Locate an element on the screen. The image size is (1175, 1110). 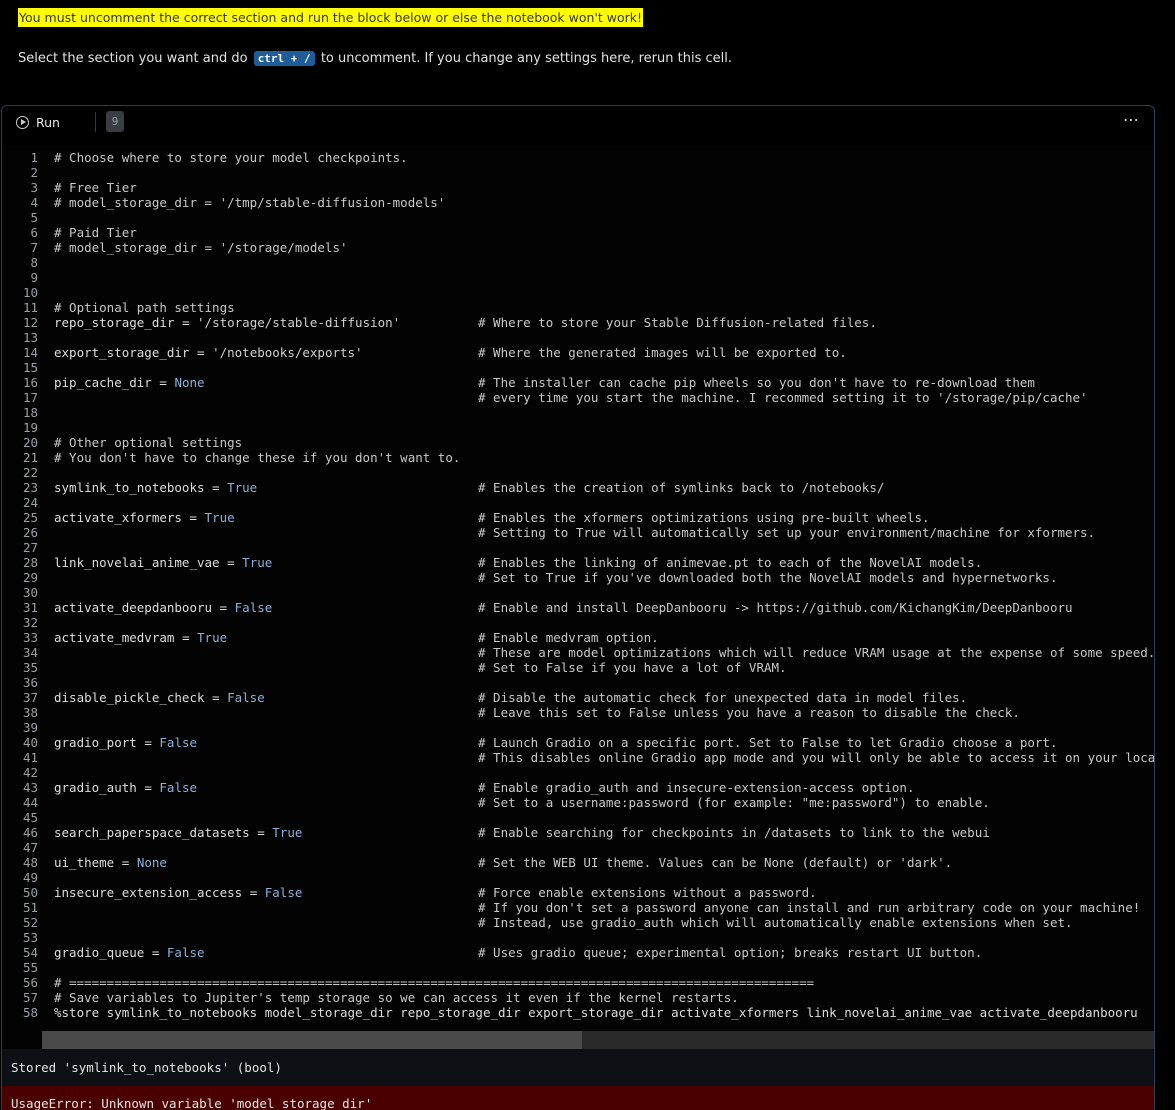
run-button: Run is located at coordinates (38, 122).